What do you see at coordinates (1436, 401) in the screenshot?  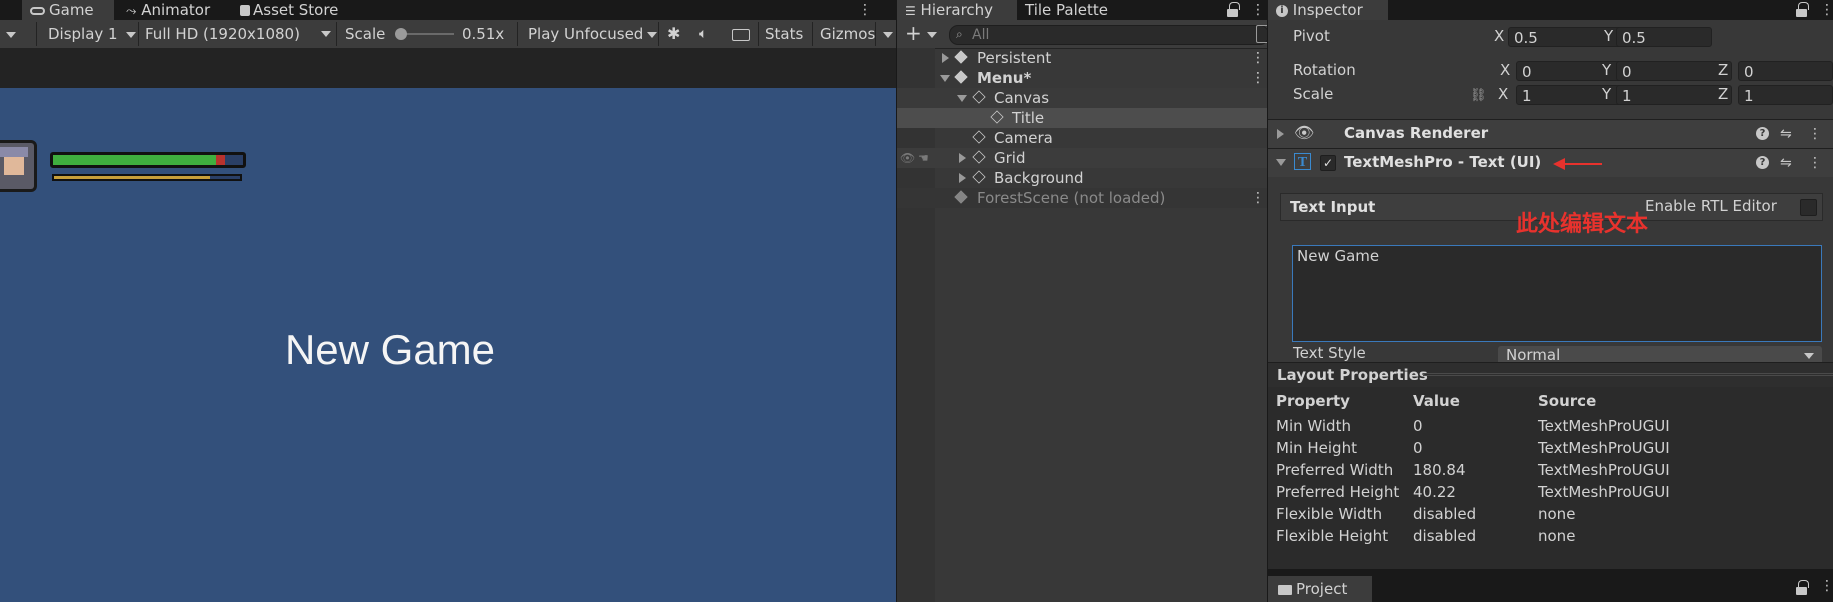 I see `column-header-value: Value` at bounding box center [1436, 401].